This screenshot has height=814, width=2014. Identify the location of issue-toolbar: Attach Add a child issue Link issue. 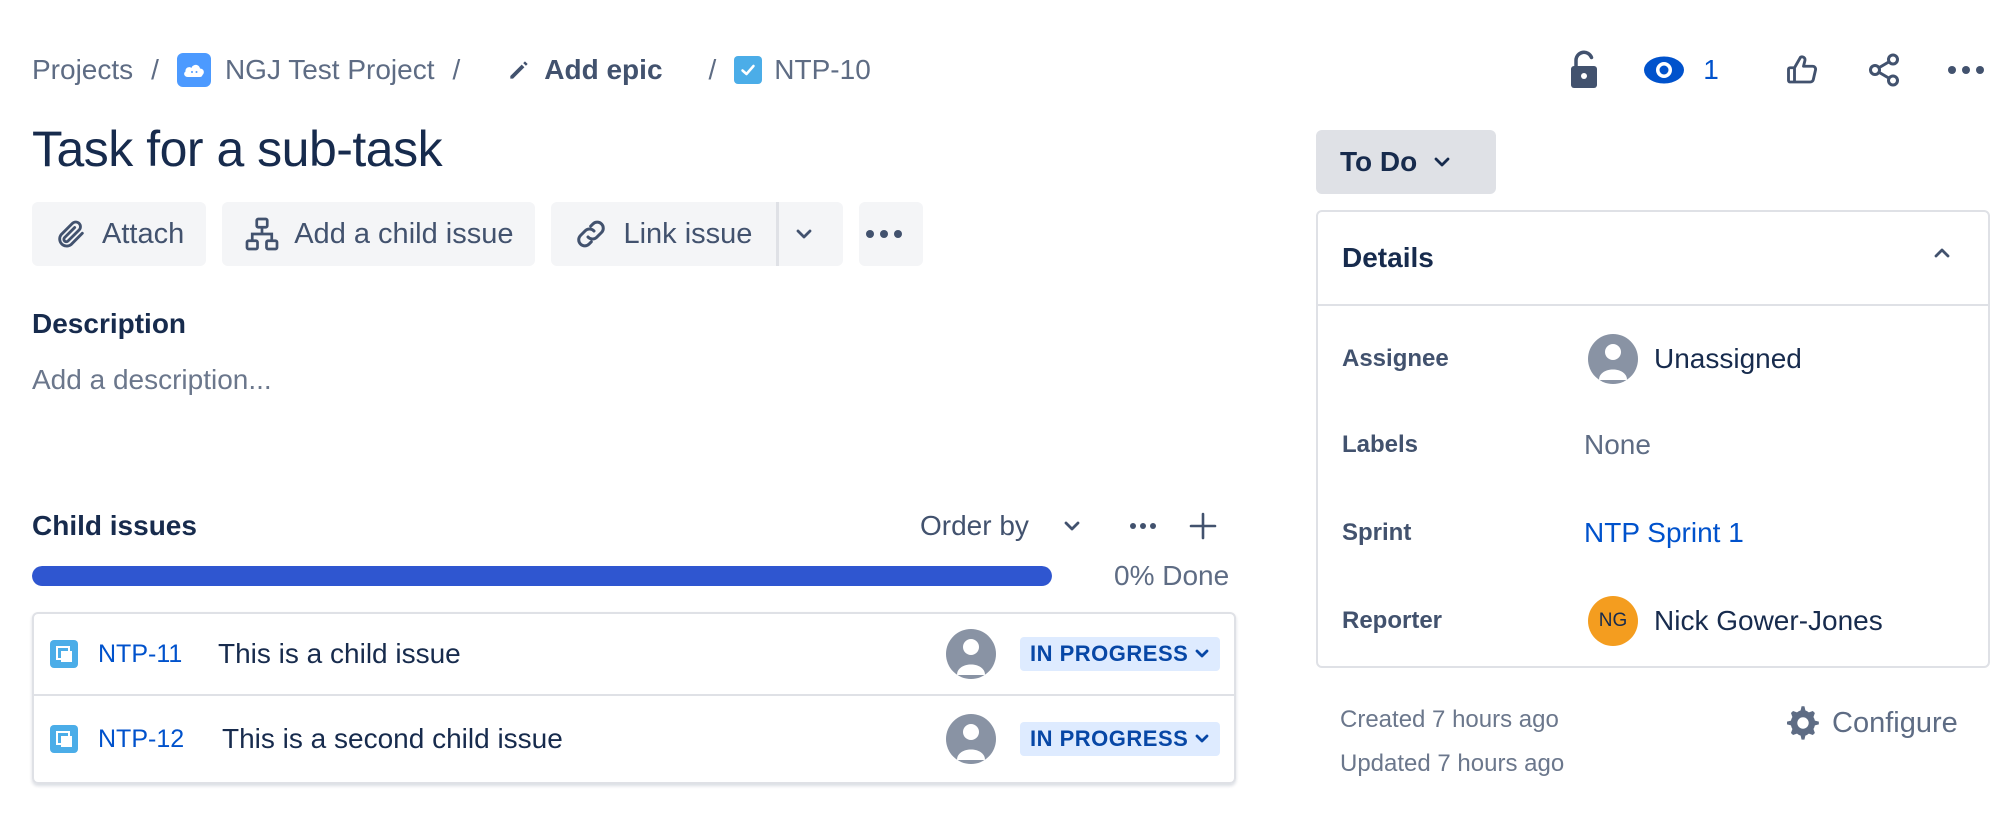
(485, 234).